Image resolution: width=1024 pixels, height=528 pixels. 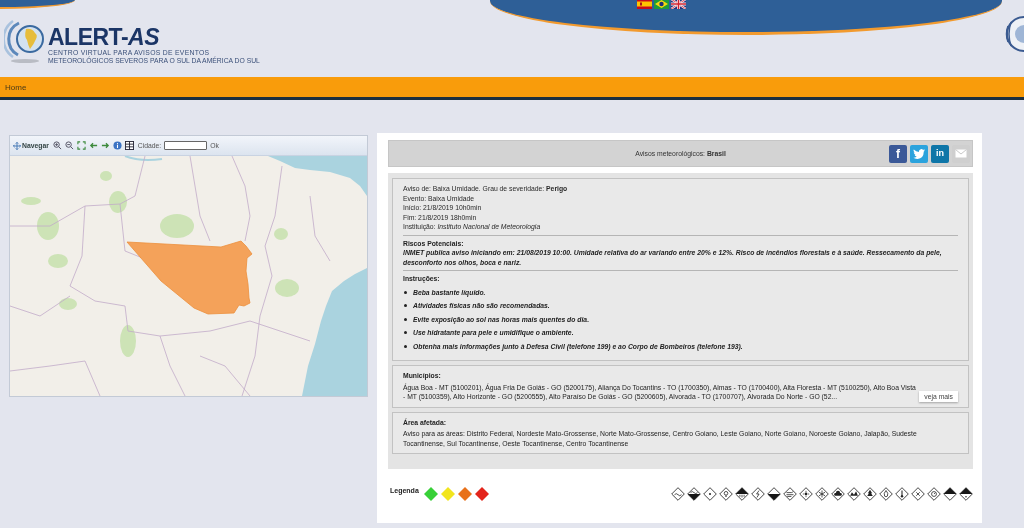 What do you see at coordinates (898, 153) in the screenshot?
I see `facebook-button: f` at bounding box center [898, 153].